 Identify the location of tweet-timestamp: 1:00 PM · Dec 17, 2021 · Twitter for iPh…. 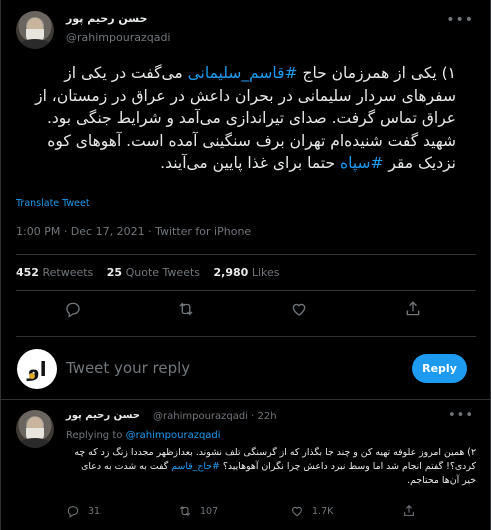
(133, 231).